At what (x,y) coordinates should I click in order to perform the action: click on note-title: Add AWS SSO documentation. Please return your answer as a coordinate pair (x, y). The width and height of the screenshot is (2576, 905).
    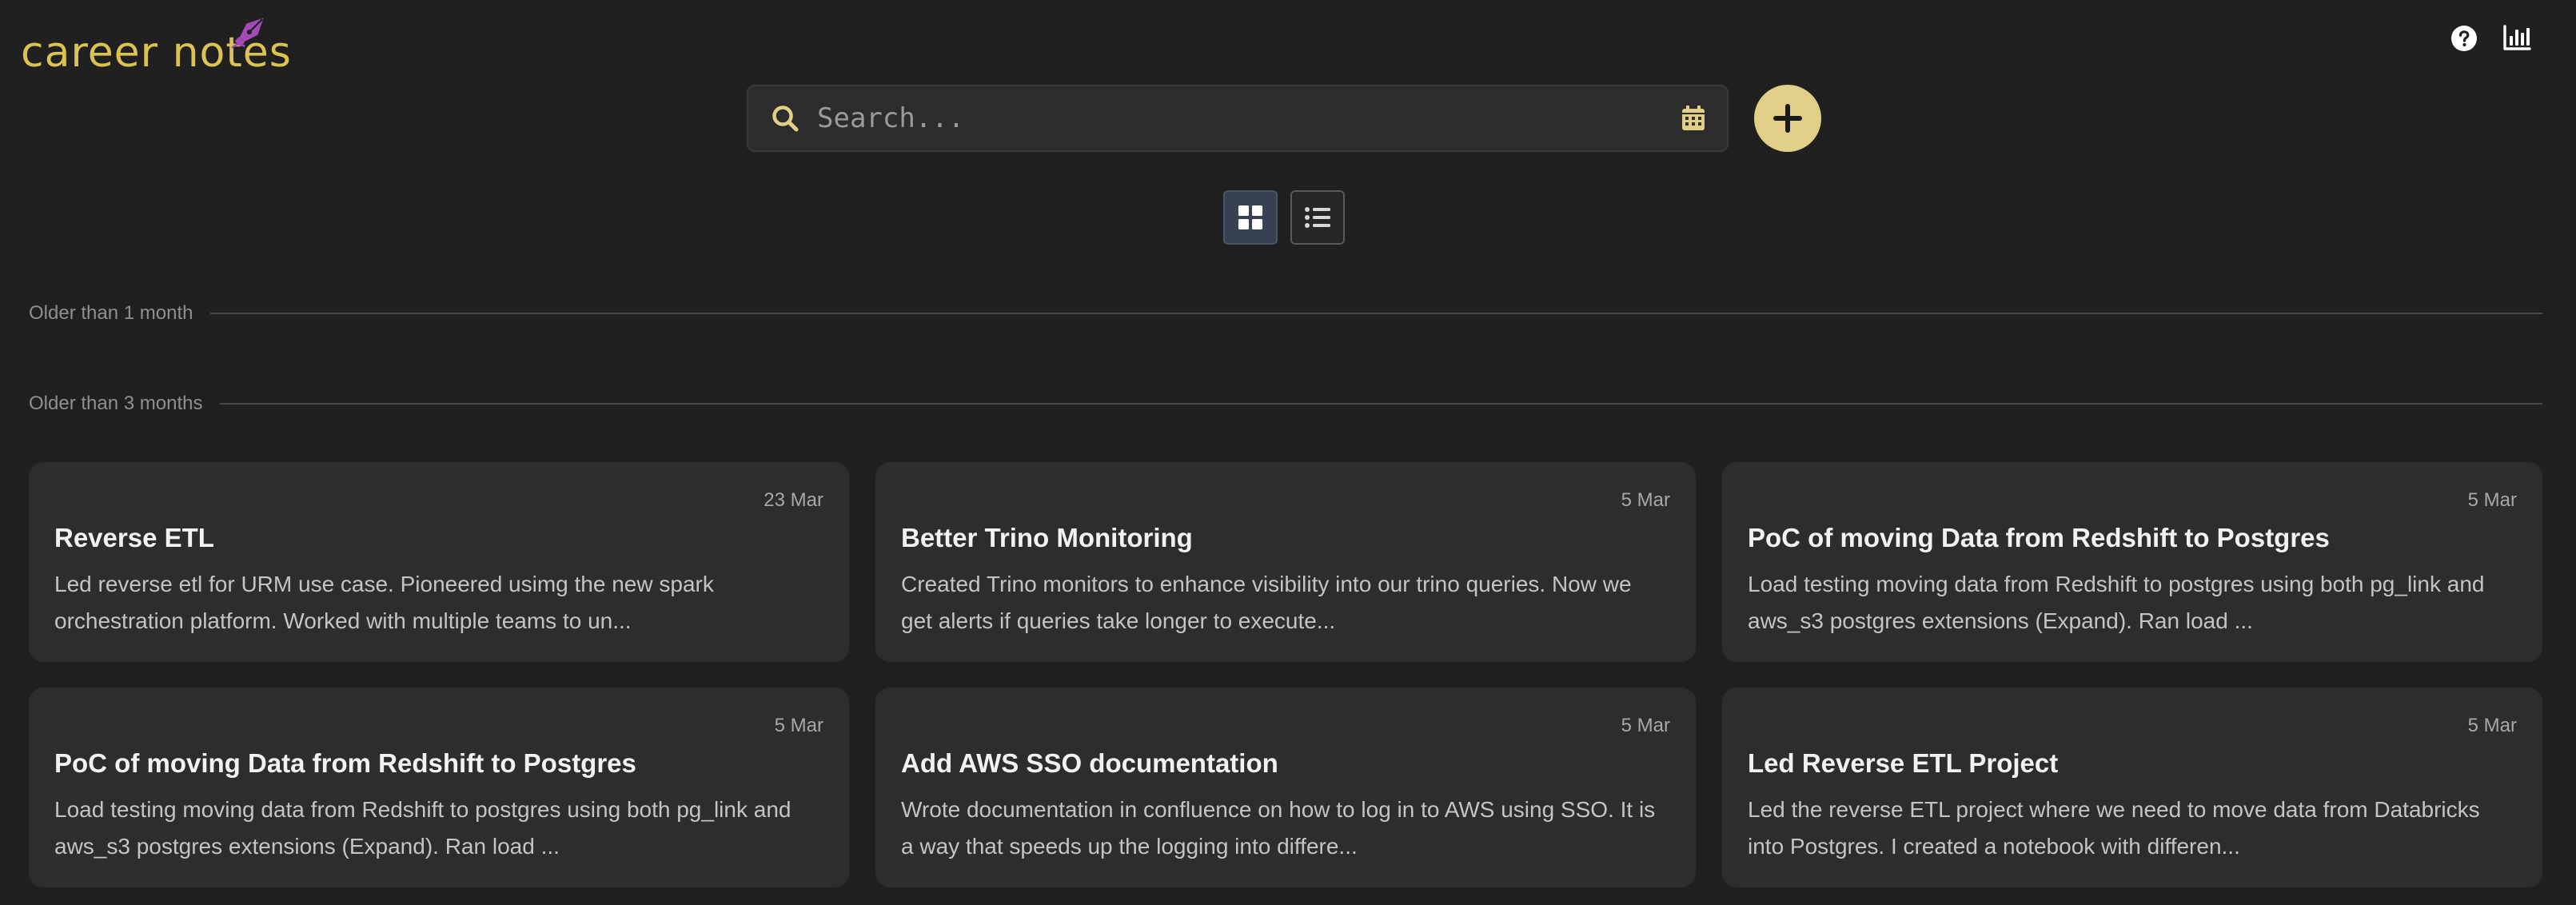
    Looking at the image, I should click on (1089, 763).